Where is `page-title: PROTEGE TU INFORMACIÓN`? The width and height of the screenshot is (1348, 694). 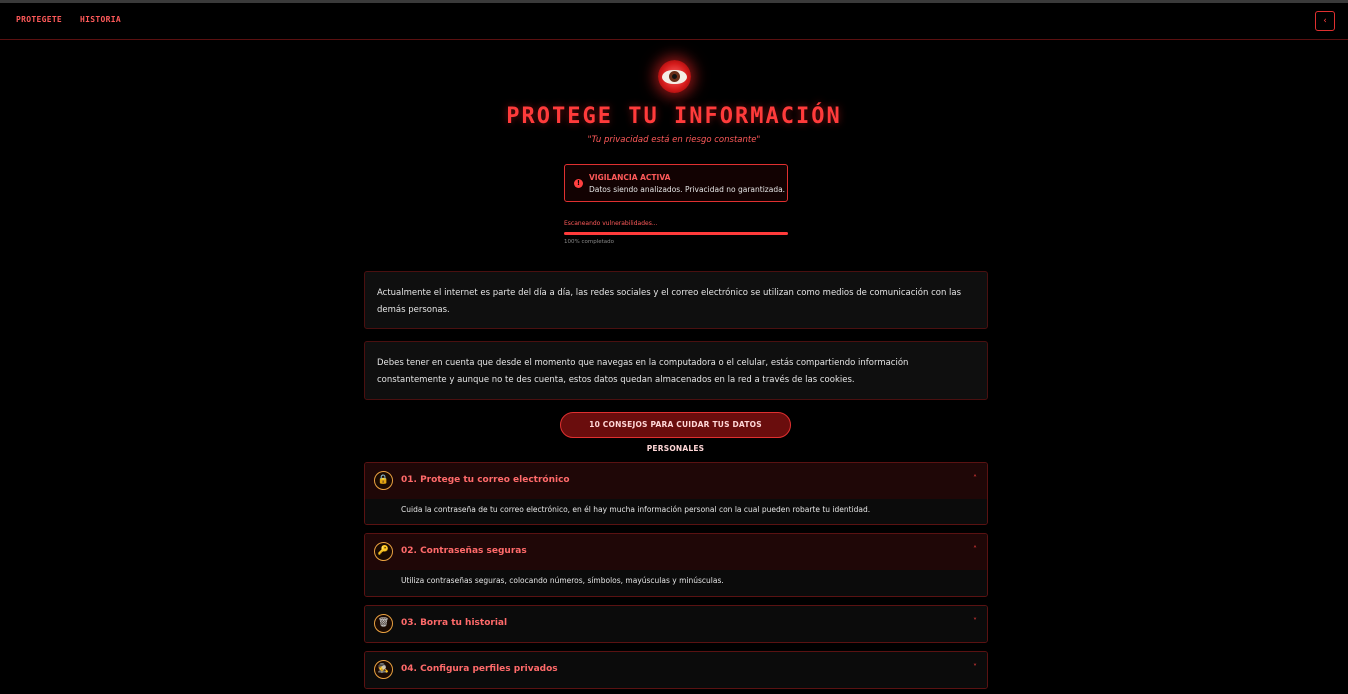 page-title: PROTEGE TU INFORMACIÓN is located at coordinates (674, 116).